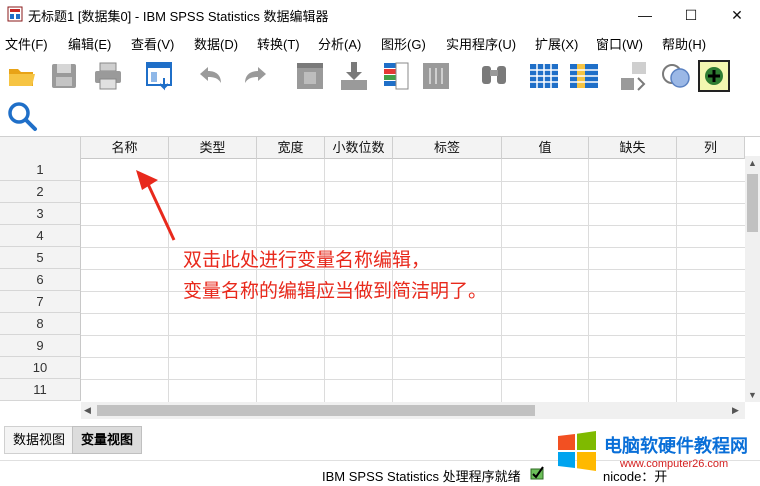 The height and width of the screenshot is (486, 760). Describe the element at coordinates (633, 148) in the screenshot. I see `column-header-missing: 缺失` at that location.